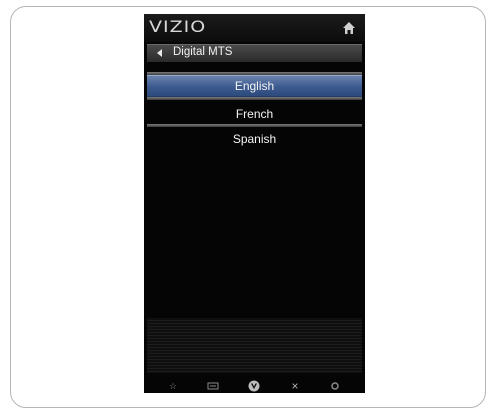 The height and width of the screenshot is (408, 493). I want to click on menu-title: Digital MTS, so click(203, 52).